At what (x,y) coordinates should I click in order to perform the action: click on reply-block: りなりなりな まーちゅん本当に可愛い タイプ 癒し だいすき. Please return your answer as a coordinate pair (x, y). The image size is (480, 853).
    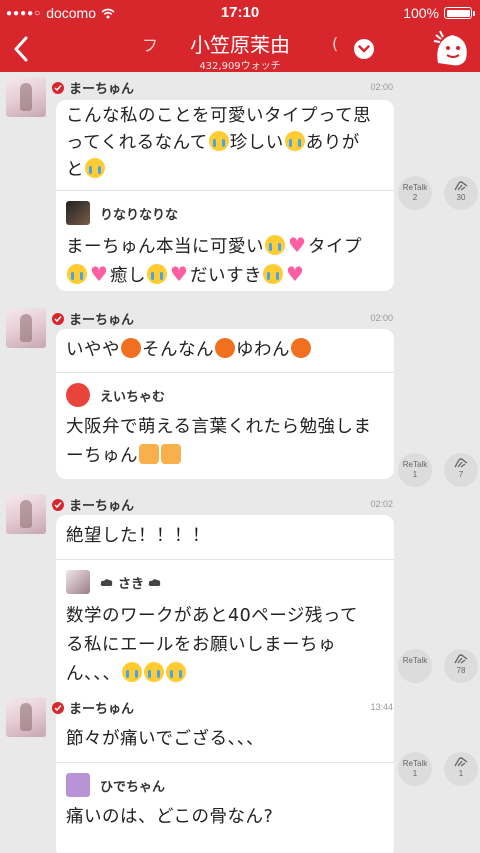
    Looking at the image, I should click on (225, 240).